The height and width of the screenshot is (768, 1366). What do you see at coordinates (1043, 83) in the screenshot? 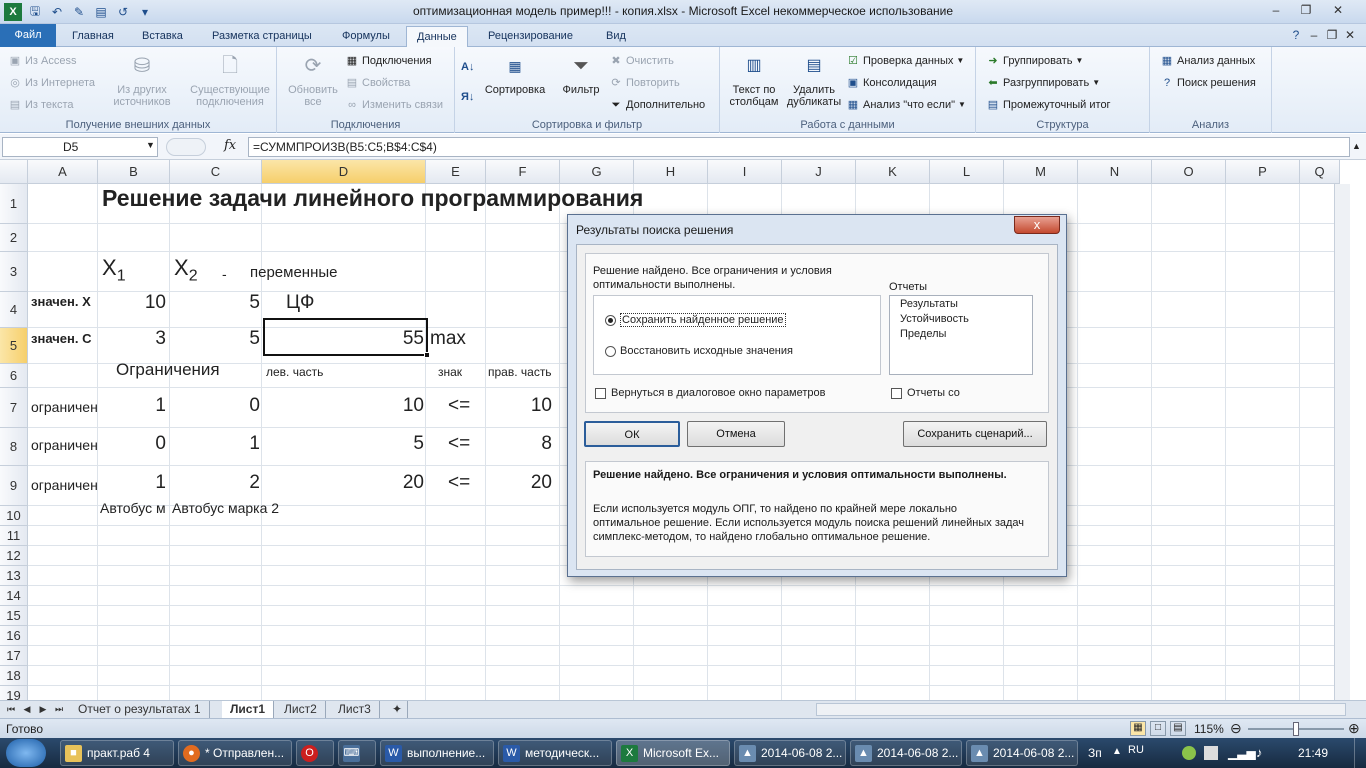
I see `ungroup-button: ⬅ Разгруппировать ▼` at bounding box center [1043, 83].